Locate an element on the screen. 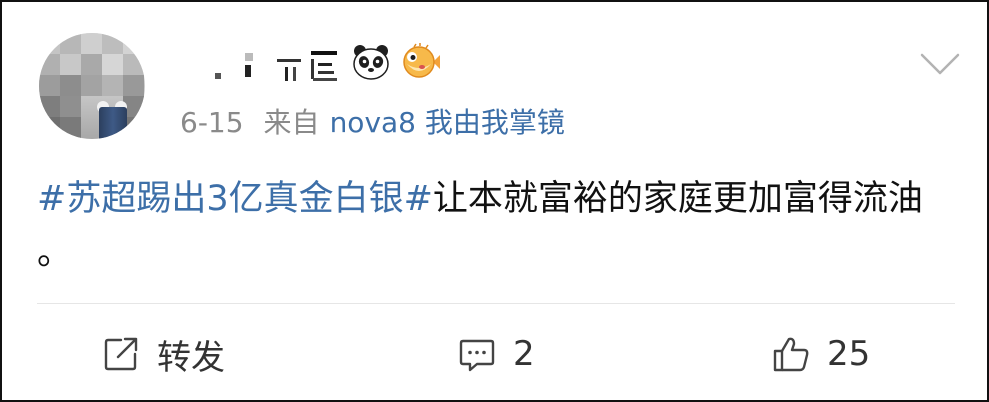 The image size is (989, 402). chevron-down-icon is located at coordinates (940, 64).